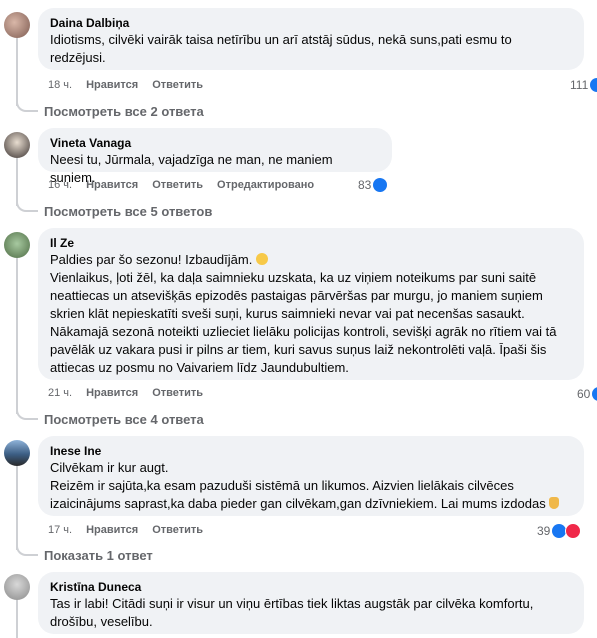  I want to click on comment-line-text: Paldies par šo sezonu! Izbaudījām., so click(151, 259).